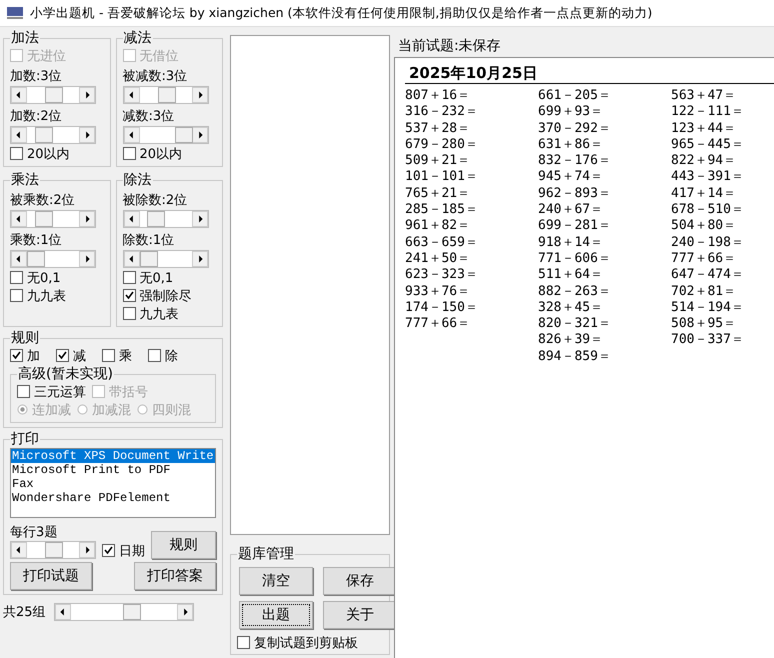 This screenshot has width=774, height=658. Describe the element at coordinates (155, 76) in the screenshot. I see `slider-label: 被减数:3位` at that location.